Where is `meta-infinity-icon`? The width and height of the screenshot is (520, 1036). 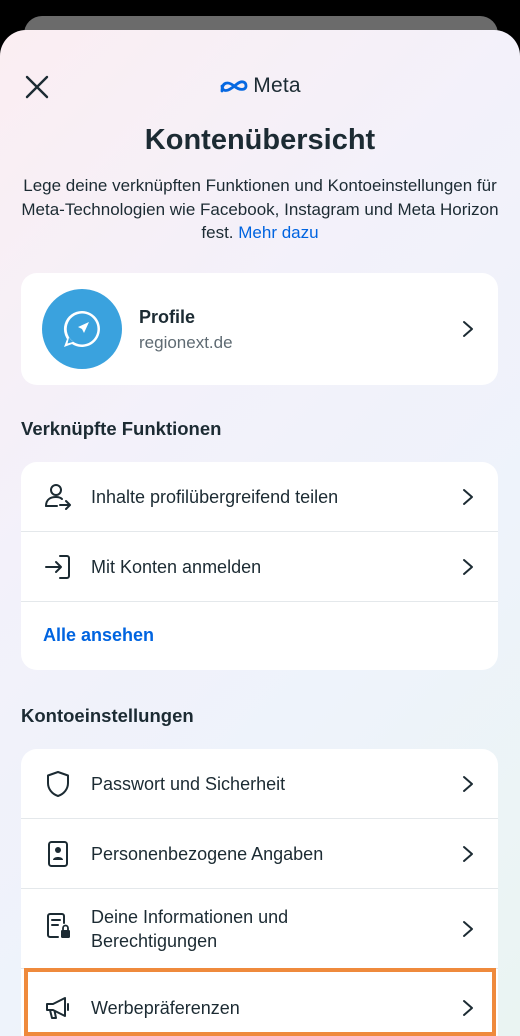
meta-infinity-icon is located at coordinates (234, 86).